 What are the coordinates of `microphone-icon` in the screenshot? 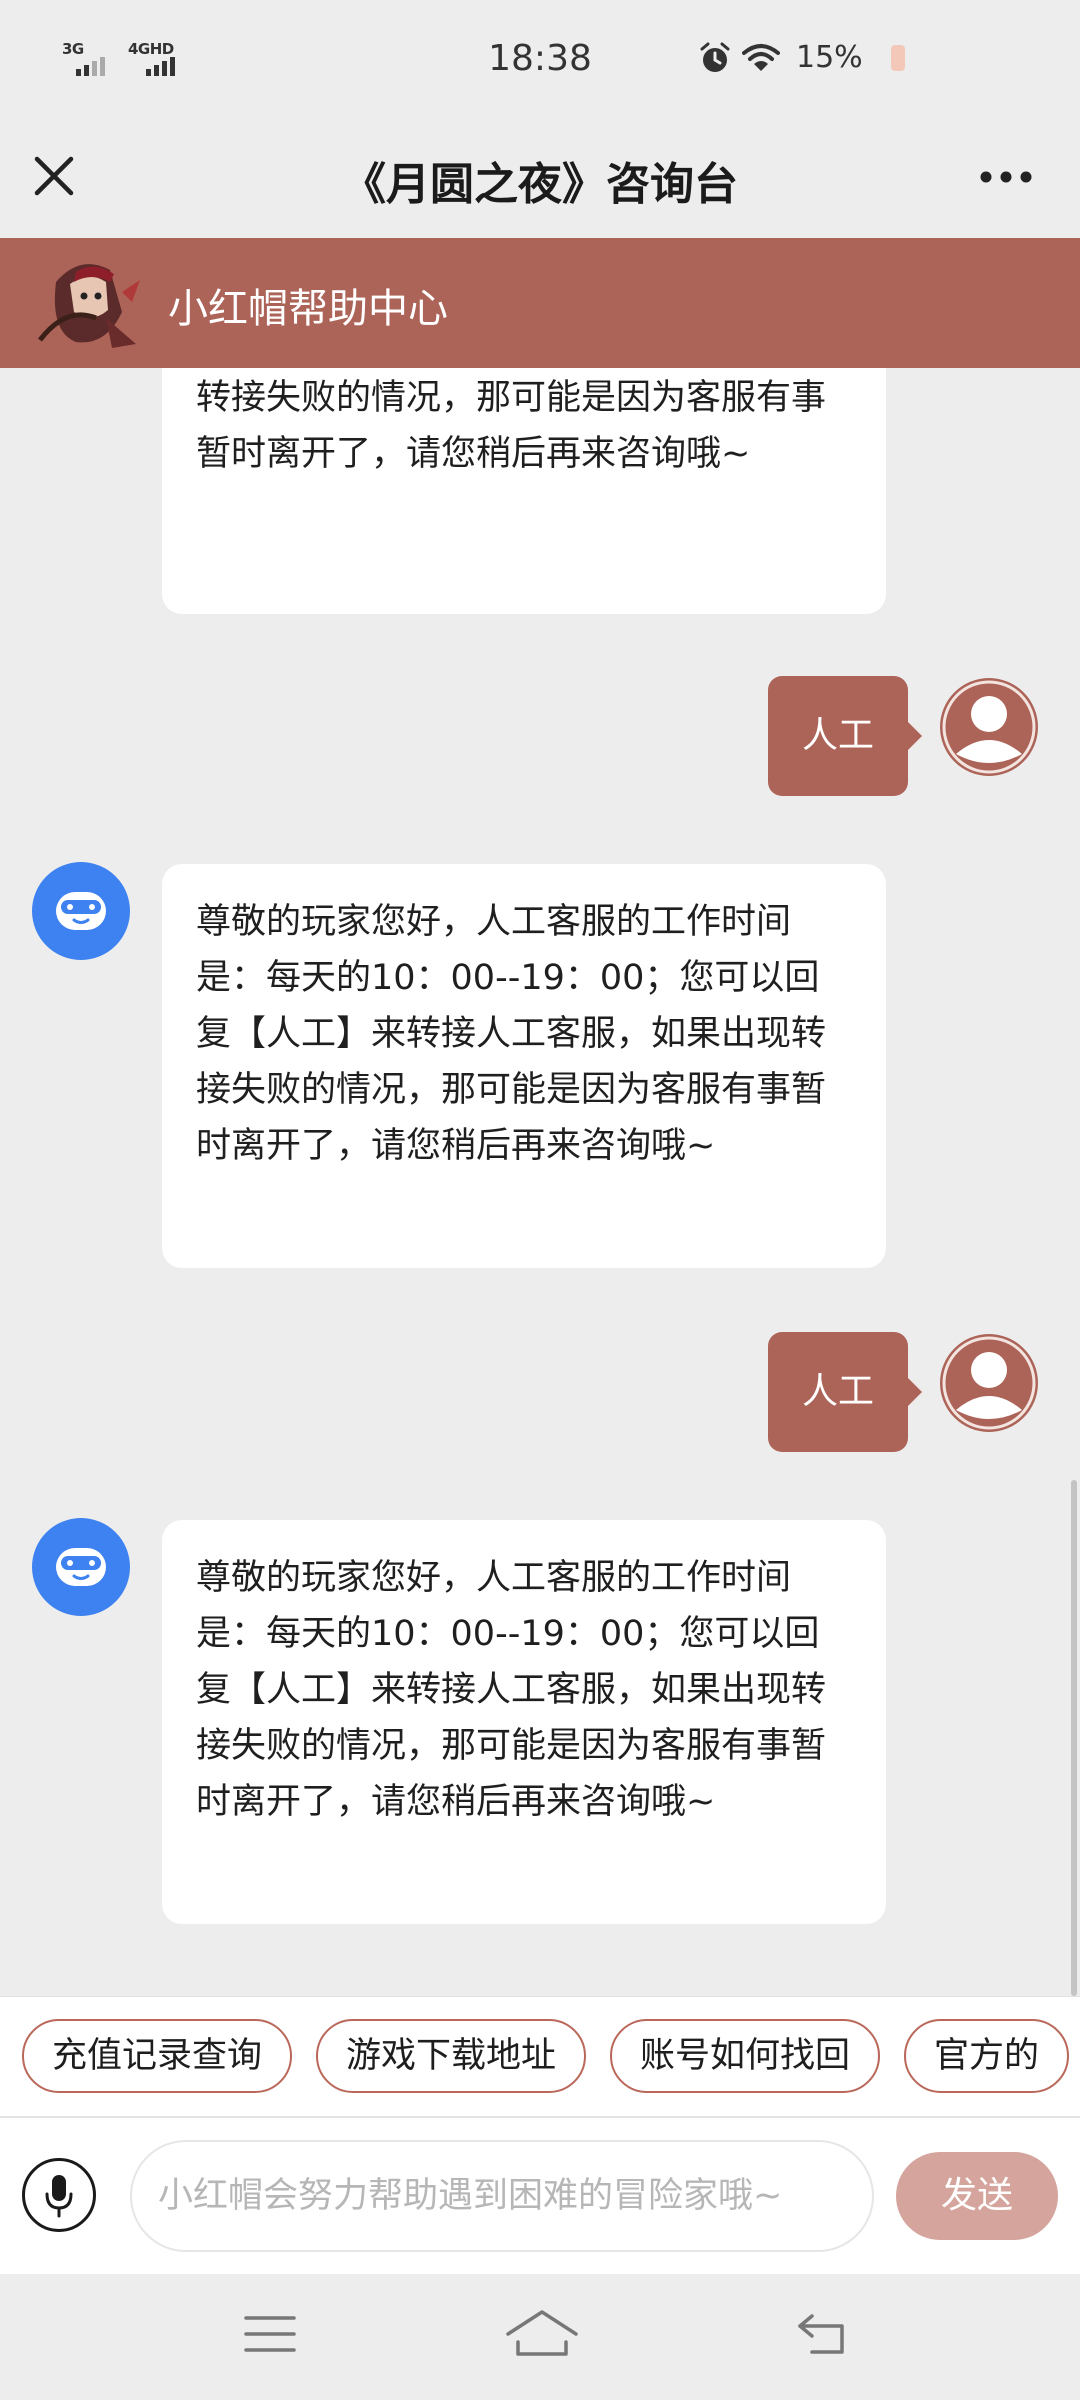 It's located at (59, 2196).